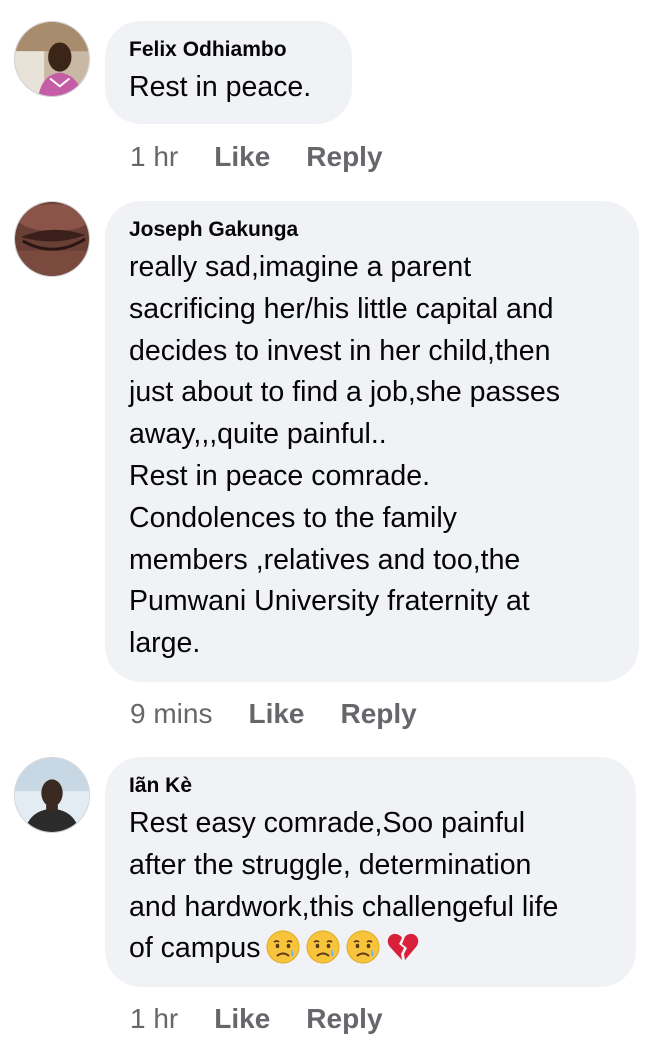 The height and width of the screenshot is (1038, 672). I want to click on comment-text-line: away,,,quite painful.., so click(258, 434).